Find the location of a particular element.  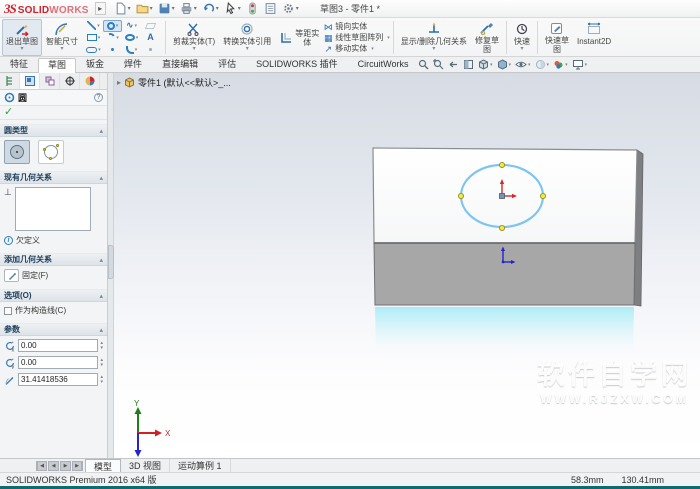

svg-text: x is located at coordinates (13, 349).